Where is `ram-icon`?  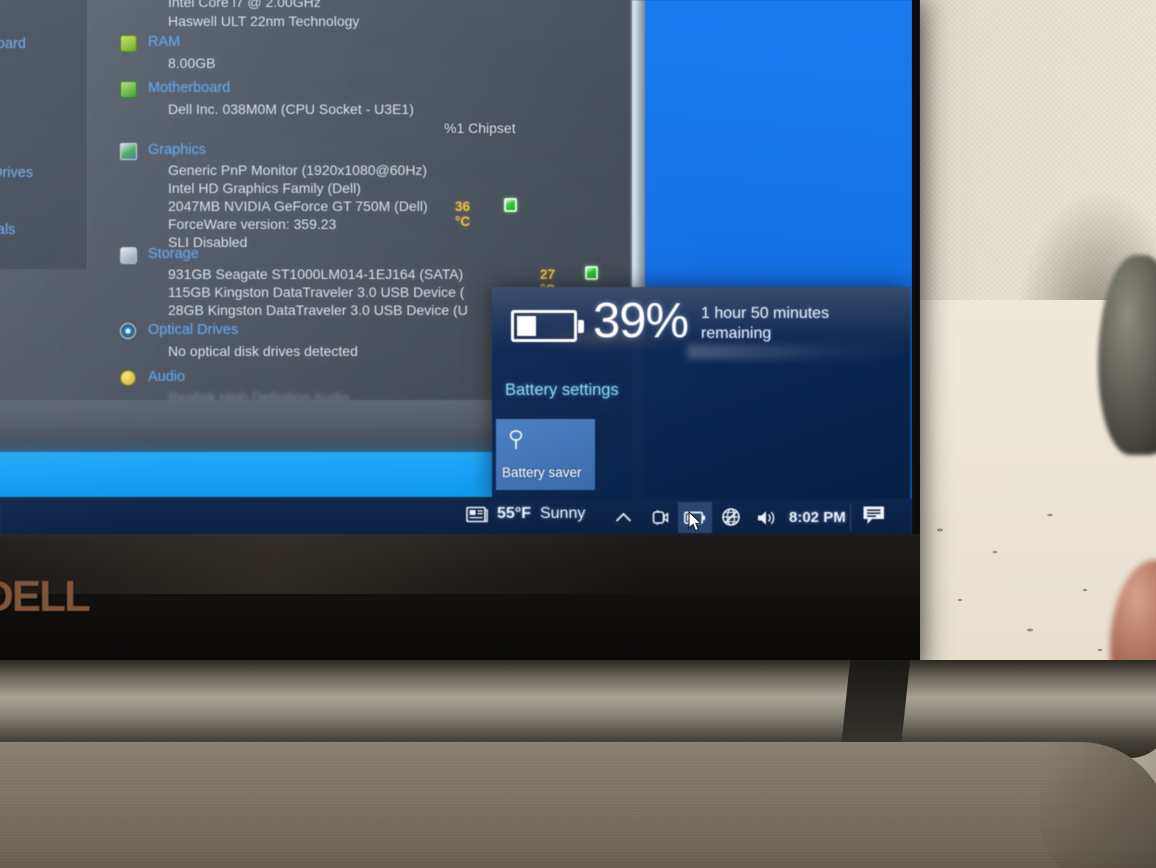 ram-icon is located at coordinates (128, 43).